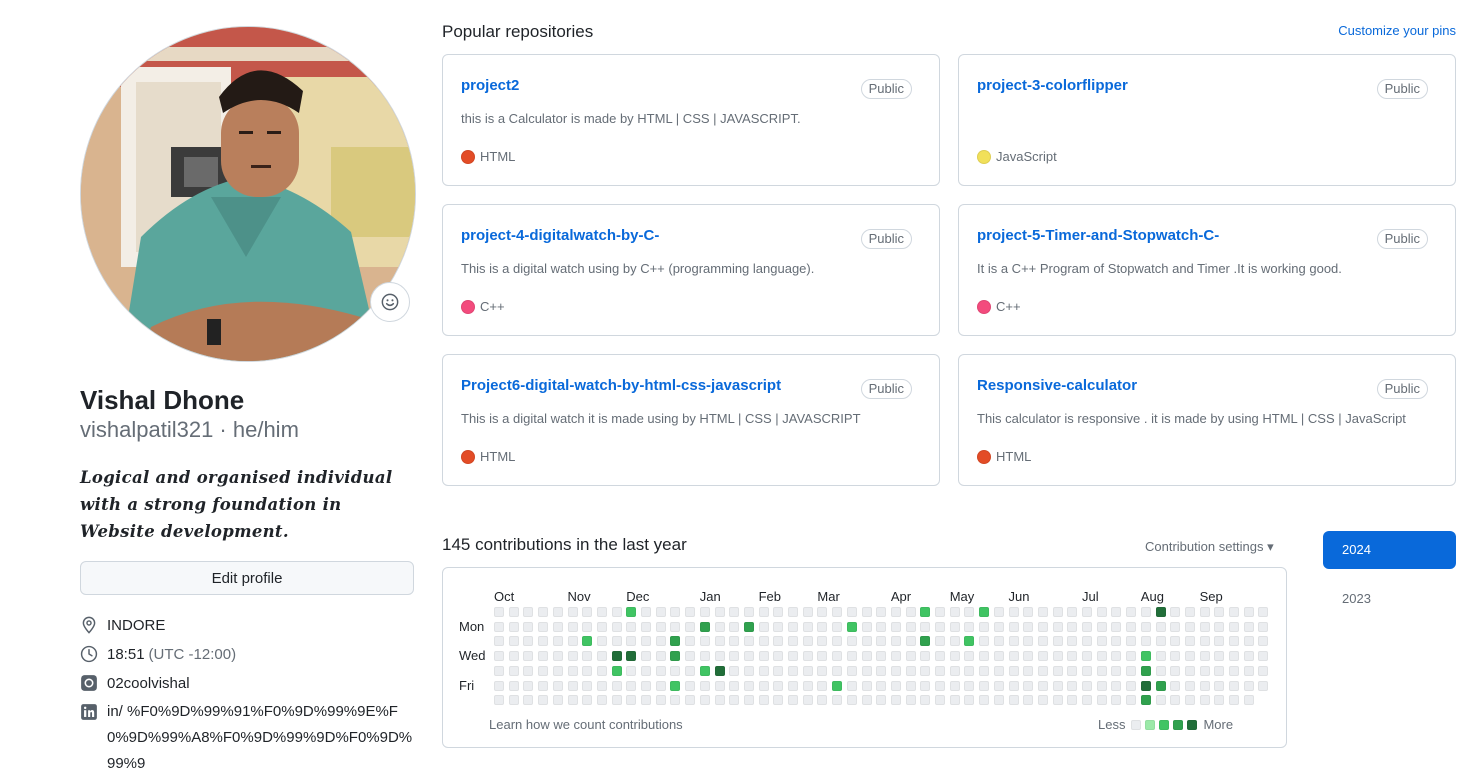  Describe the element at coordinates (586, 724) in the screenshot. I see `learn-contributions-link: Learn how we count contributions` at that location.